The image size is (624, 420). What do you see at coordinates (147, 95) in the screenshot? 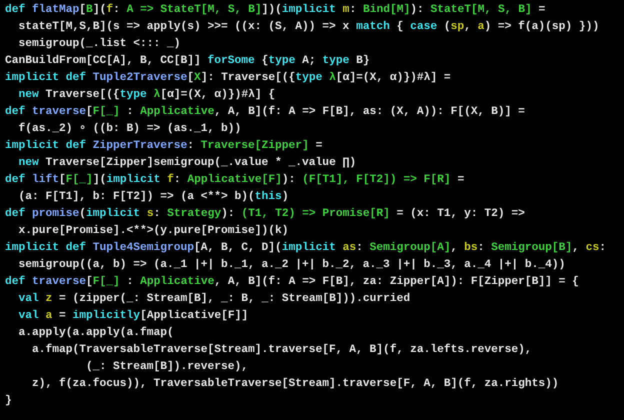
I see `code-line: new Traverse[({type λ[α]=(X, α)})#λ] {` at bounding box center [147, 95].